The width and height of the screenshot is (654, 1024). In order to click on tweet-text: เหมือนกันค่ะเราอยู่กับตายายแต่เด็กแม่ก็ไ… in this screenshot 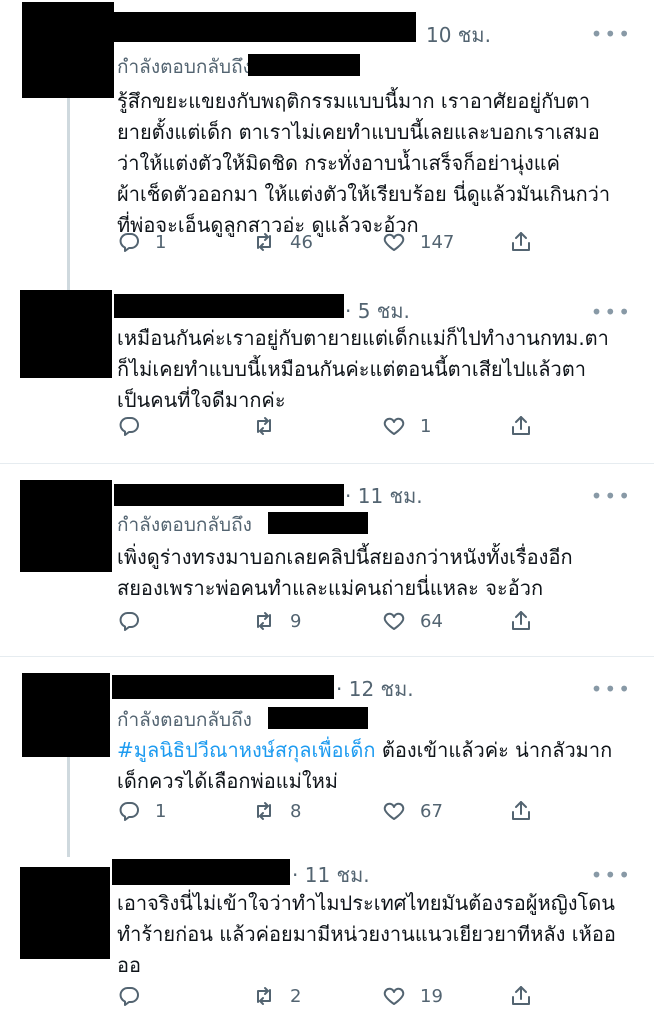, I will do `click(363, 369)`.